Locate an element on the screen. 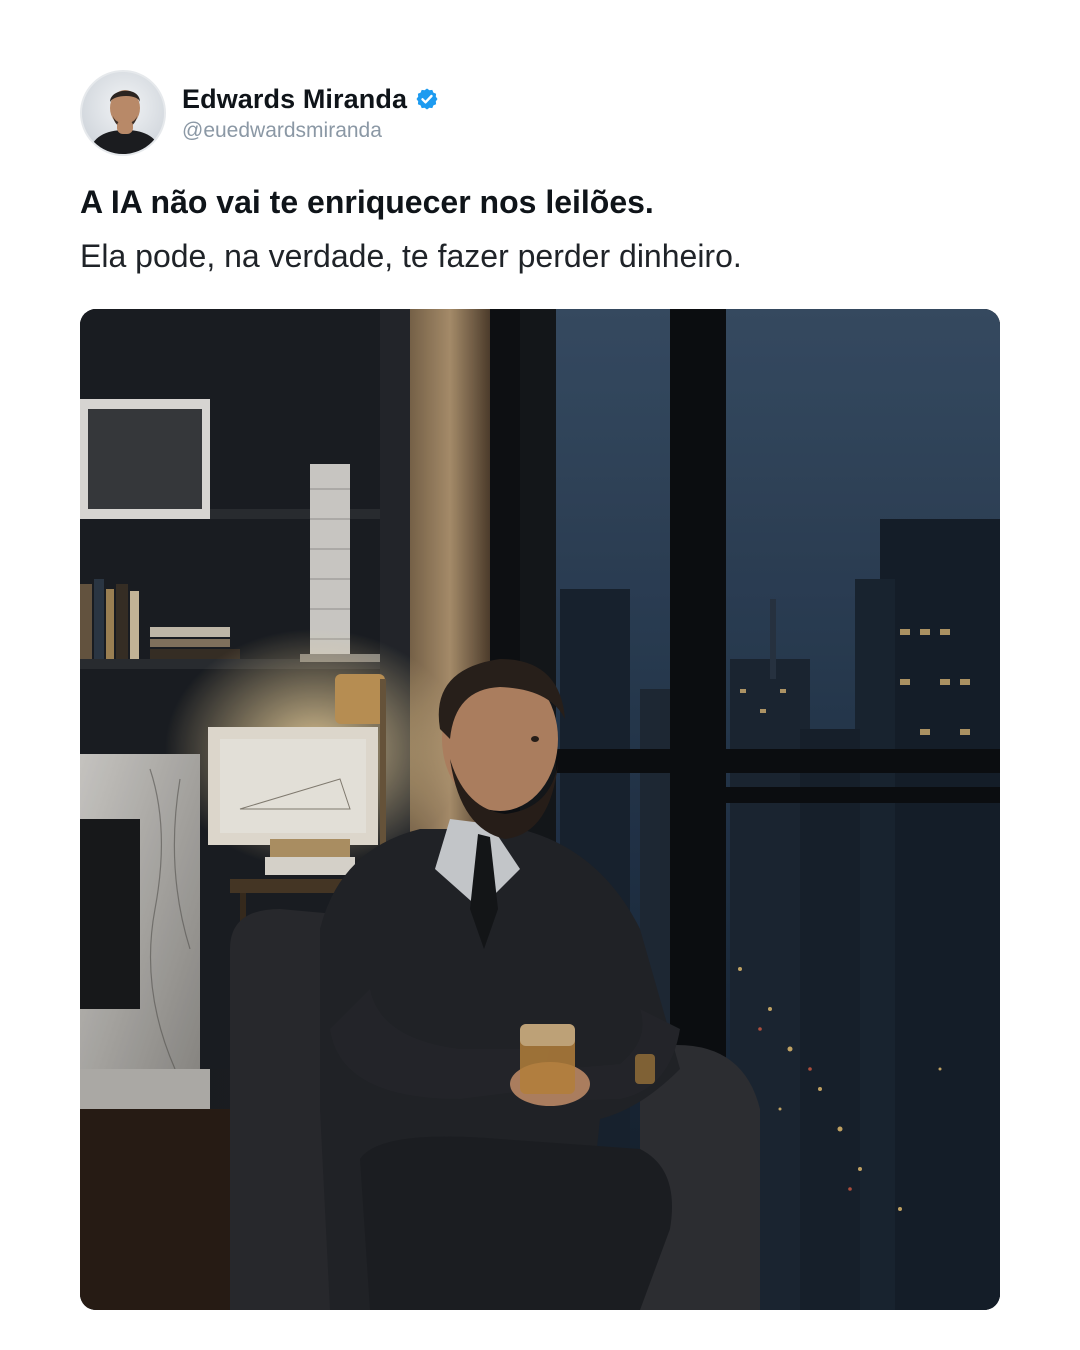 The height and width of the screenshot is (1350, 1080). post-headline: A IA não vai te enriquecer nos leilões. is located at coordinates (367, 202).